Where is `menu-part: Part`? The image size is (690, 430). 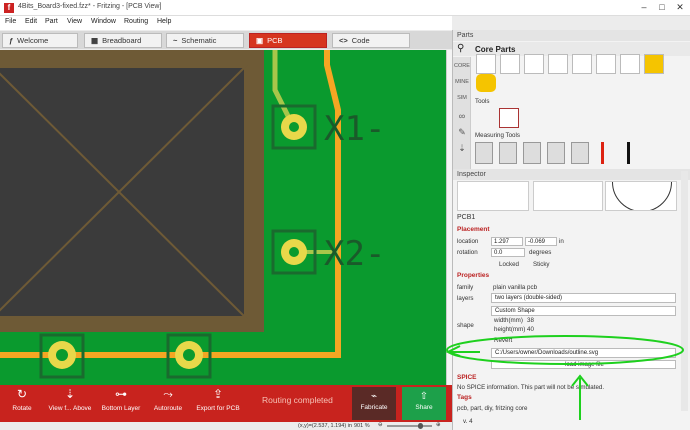 menu-part: Part is located at coordinates (51, 21).